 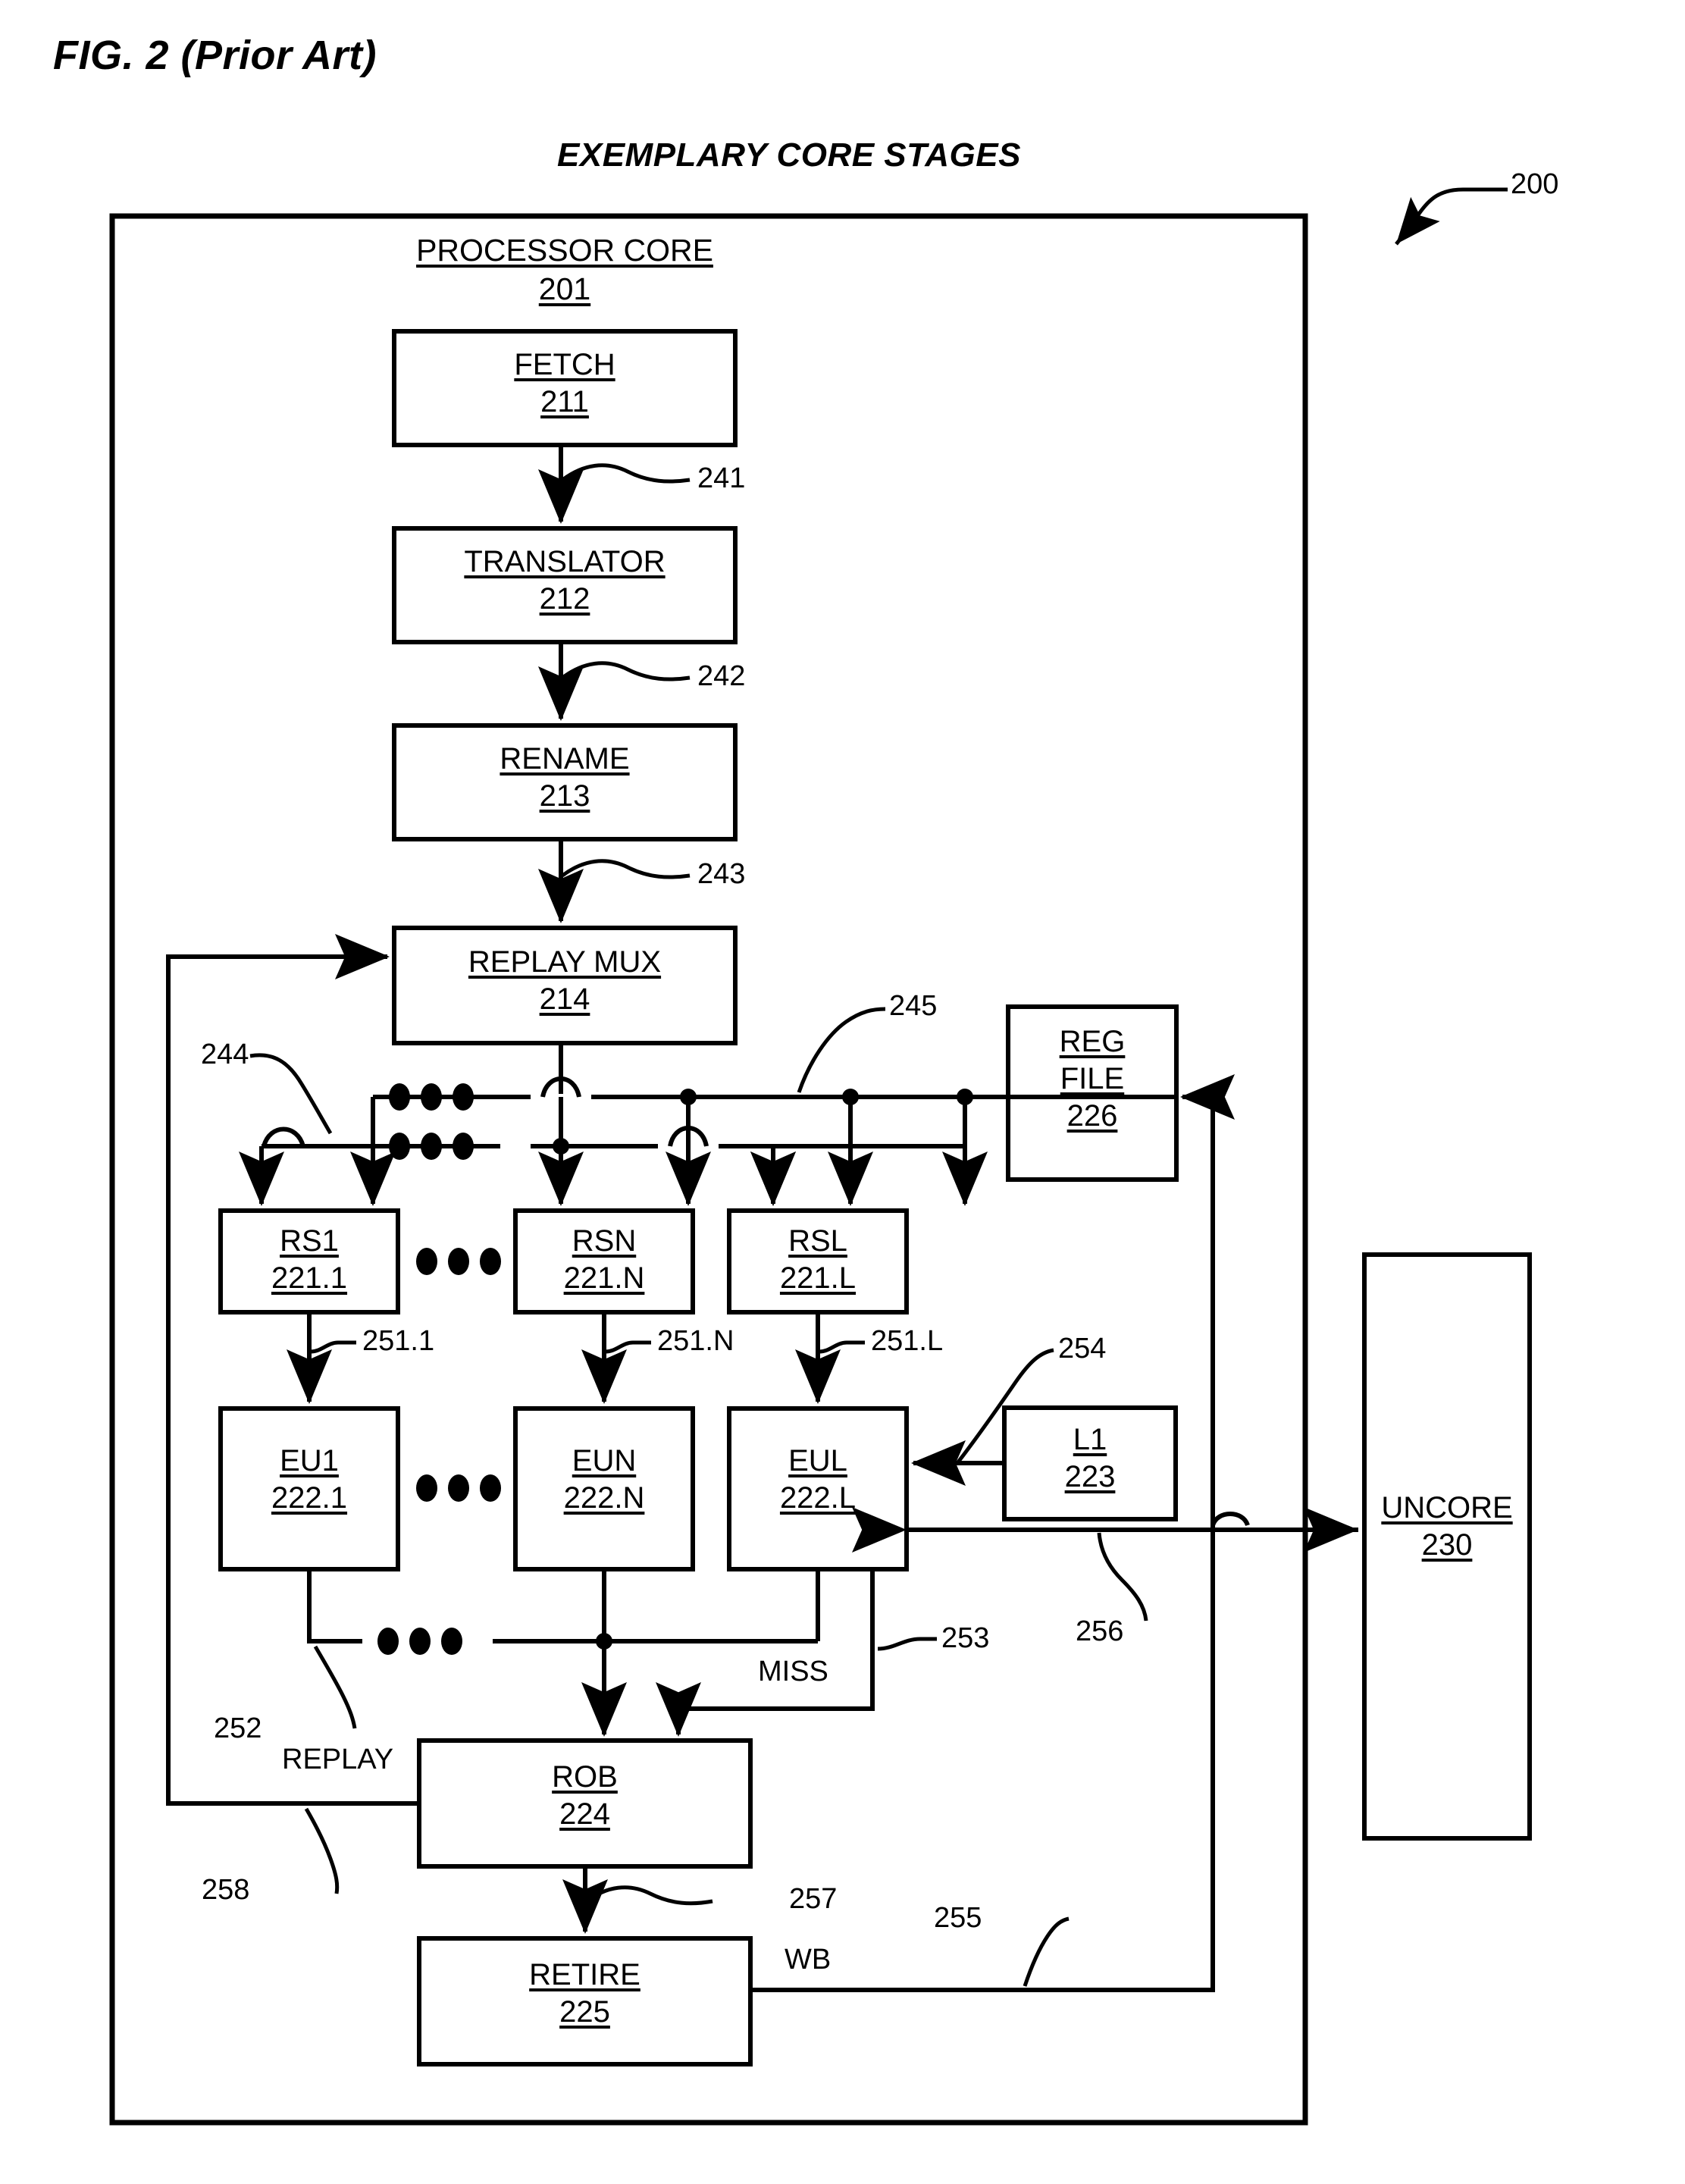 I want to click on rob-label: ROB 224, so click(x=584, y=1796).